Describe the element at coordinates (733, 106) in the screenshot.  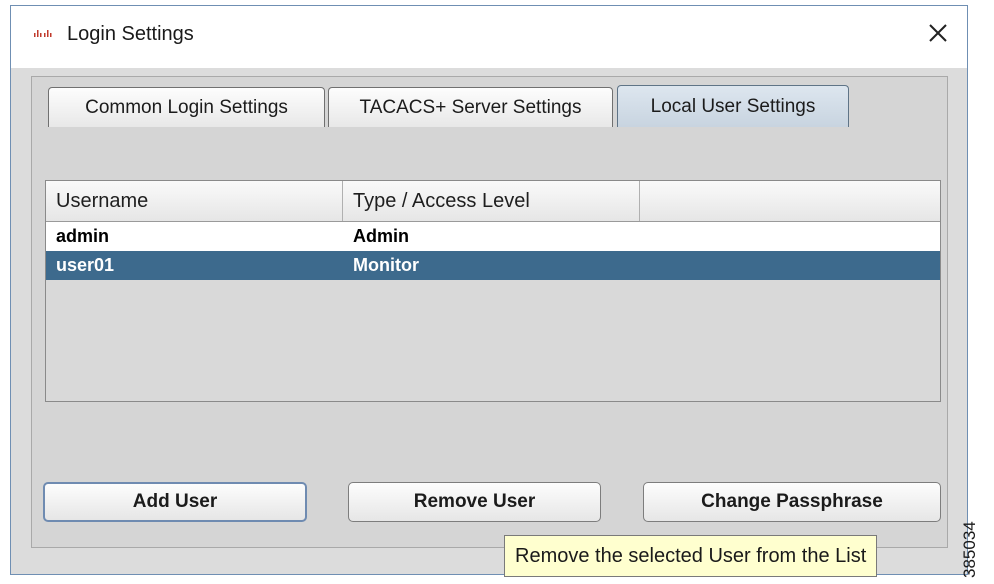
I see `tab-local-user-settings: Local User Settings` at that location.